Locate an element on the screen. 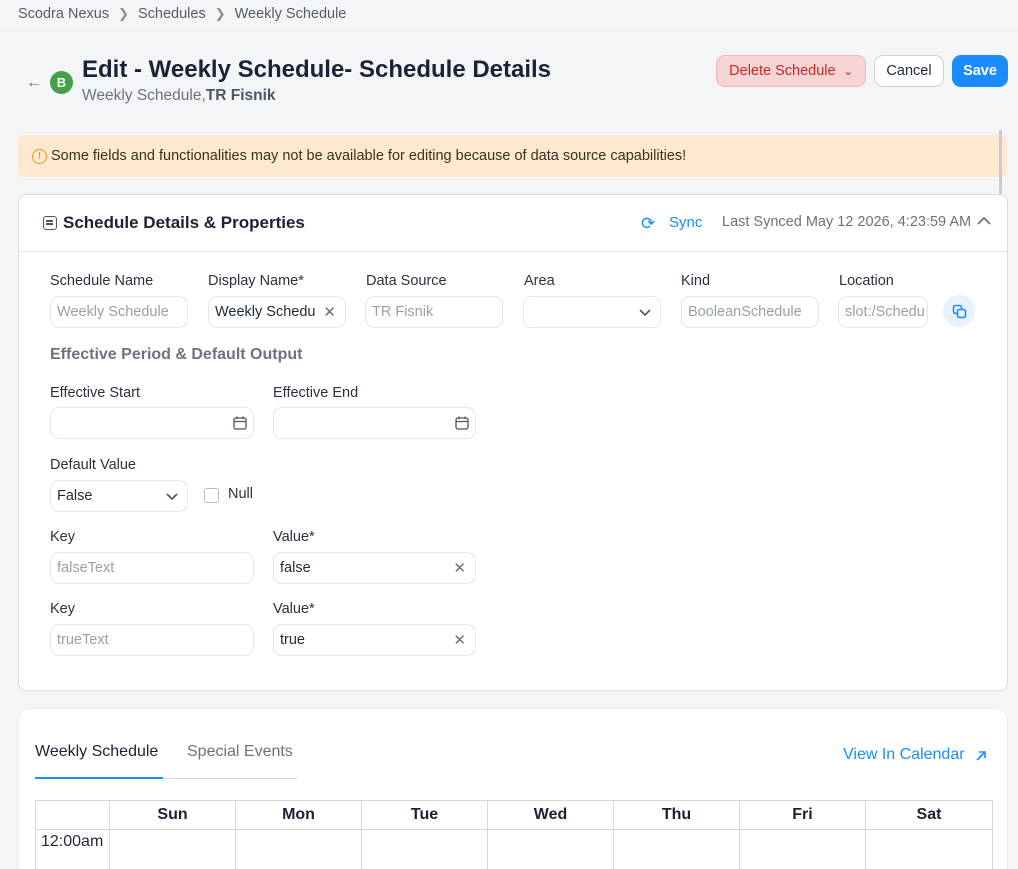 Image resolution: width=1018 pixels, height=869 pixels. weekly-calendar-grid: Sun Mon Tue Wed Thu Fri Sat 12:00am is located at coordinates (514, 834).